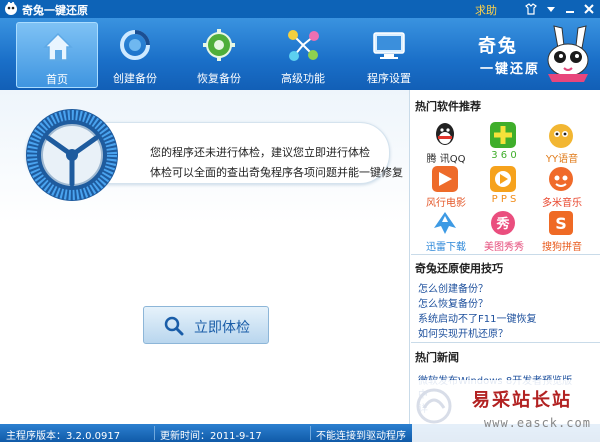  Describe the element at coordinates (504, 247) in the screenshot. I see `software-label: 美图秀秀` at that location.